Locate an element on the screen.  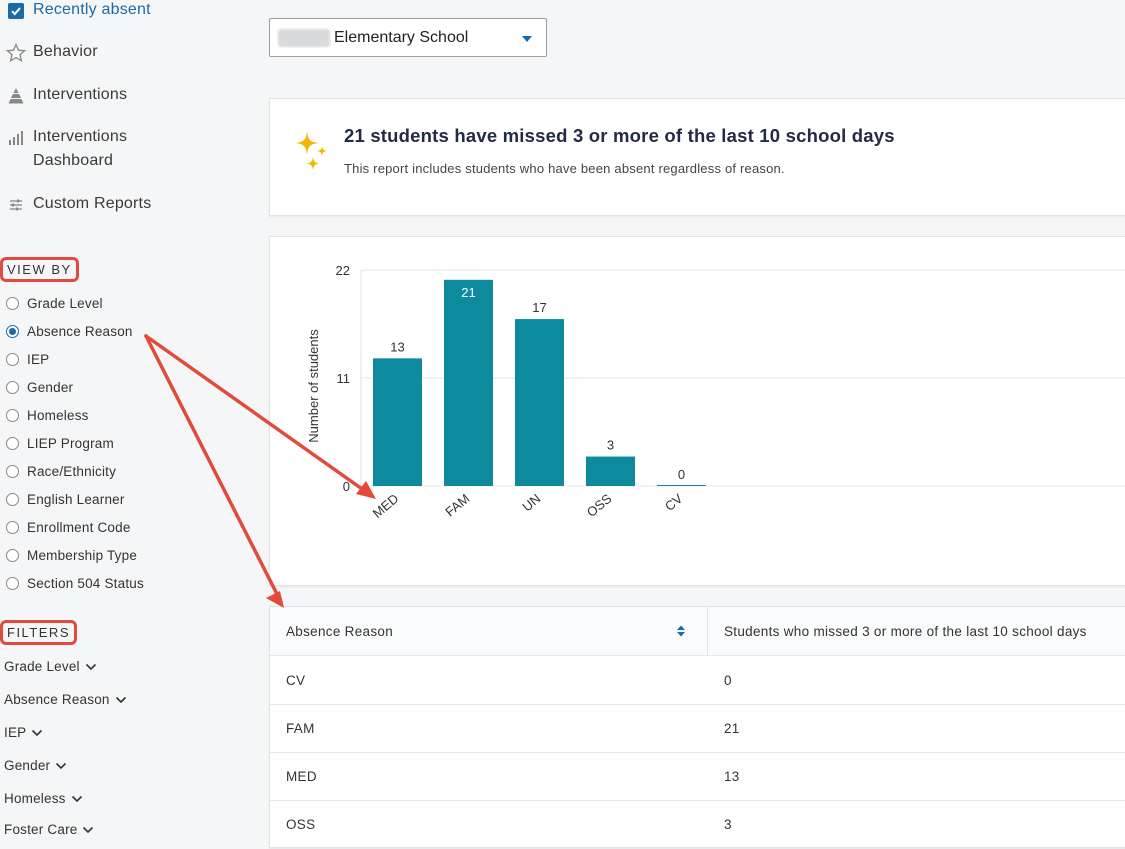
cell-reason: FAM is located at coordinates (300, 728).